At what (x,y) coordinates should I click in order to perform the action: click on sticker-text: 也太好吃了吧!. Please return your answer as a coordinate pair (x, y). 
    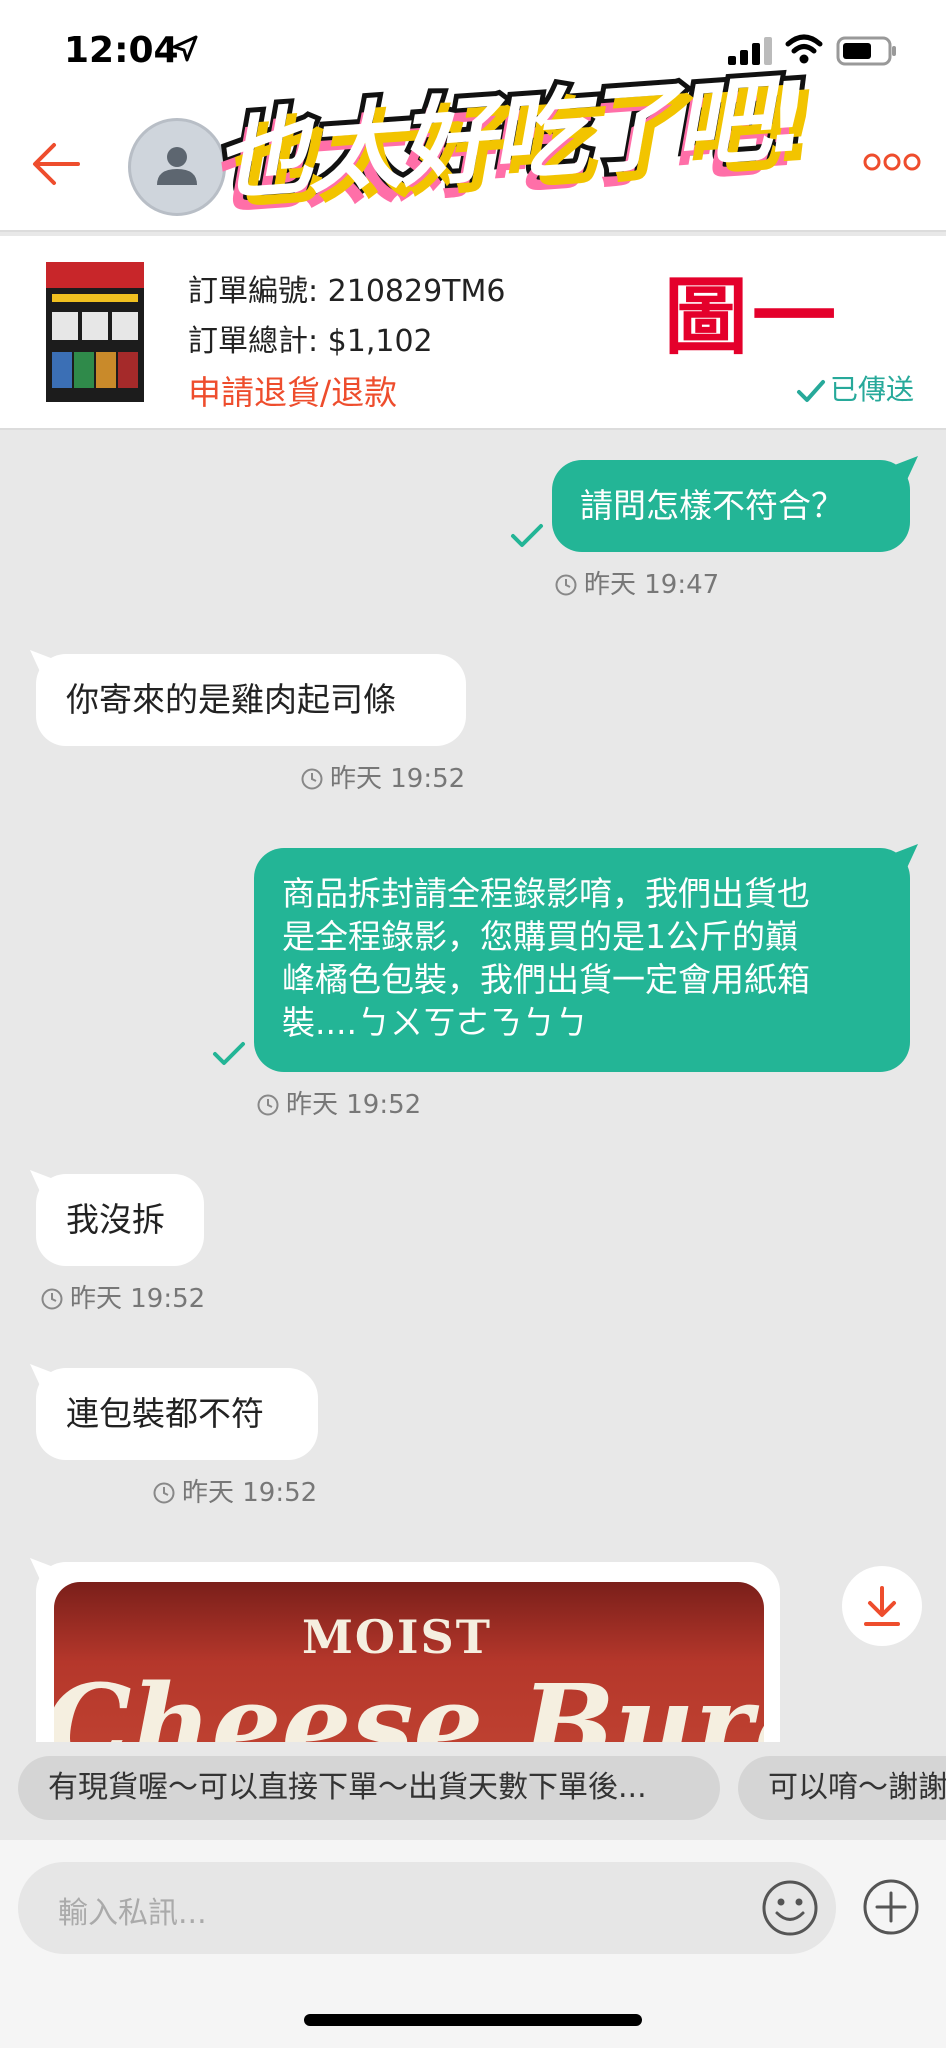
    Looking at the image, I should click on (511, 137).